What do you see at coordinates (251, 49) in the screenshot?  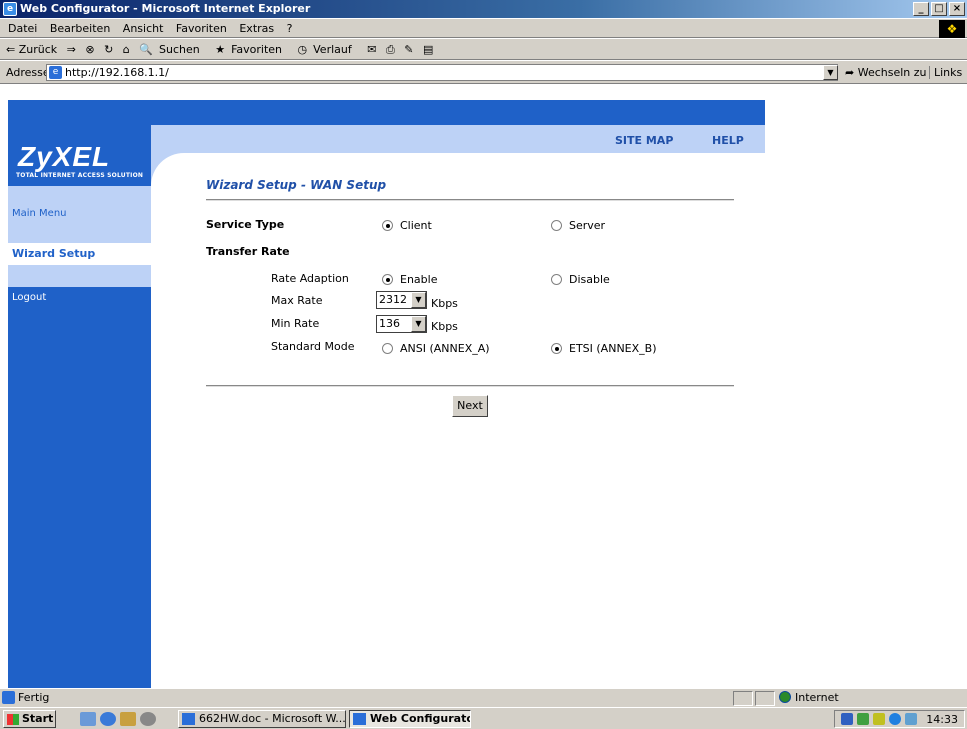 I see `favorites-button: ★ Favoriten` at bounding box center [251, 49].